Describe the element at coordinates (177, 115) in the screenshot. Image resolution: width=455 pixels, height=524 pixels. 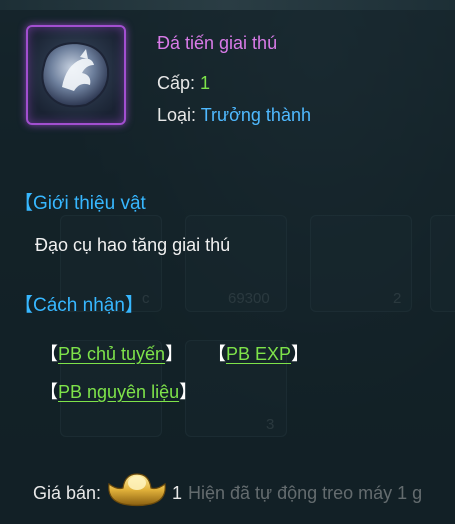
I see `item-type-label: Loại:` at that location.